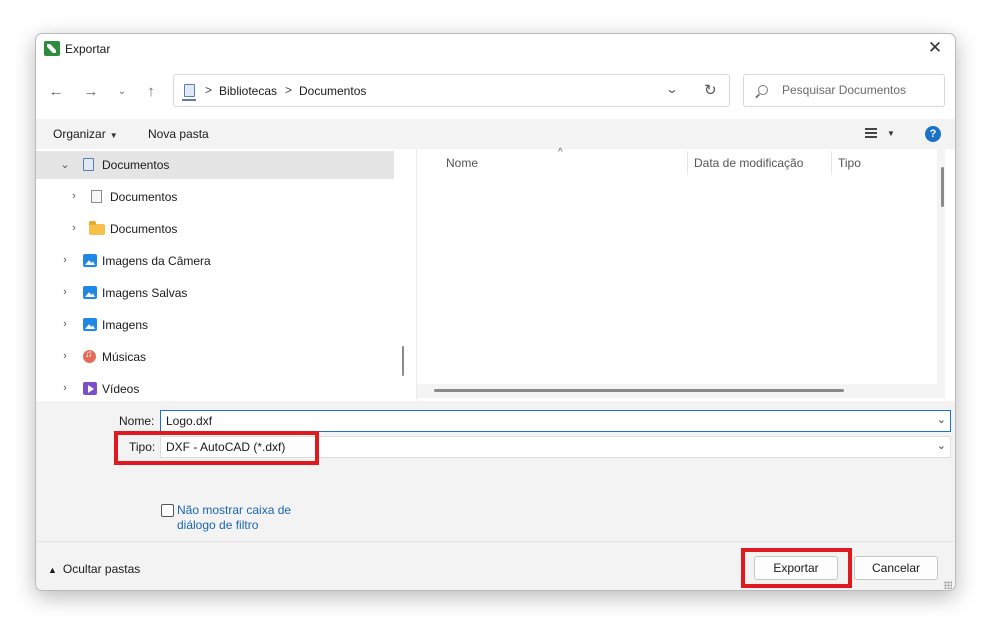 The height and width of the screenshot is (629, 985). Describe the element at coordinates (332, 91) in the screenshot. I see `breadcrumb-documentos: Documentos` at that location.